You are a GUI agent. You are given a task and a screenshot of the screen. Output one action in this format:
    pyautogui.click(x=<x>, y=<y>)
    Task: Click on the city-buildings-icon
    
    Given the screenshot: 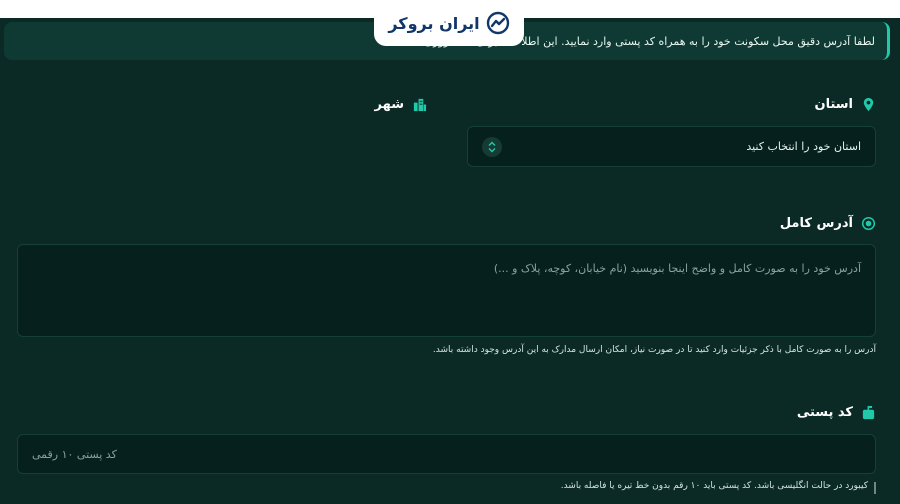 What is the action you would take?
    pyautogui.click(x=420, y=105)
    